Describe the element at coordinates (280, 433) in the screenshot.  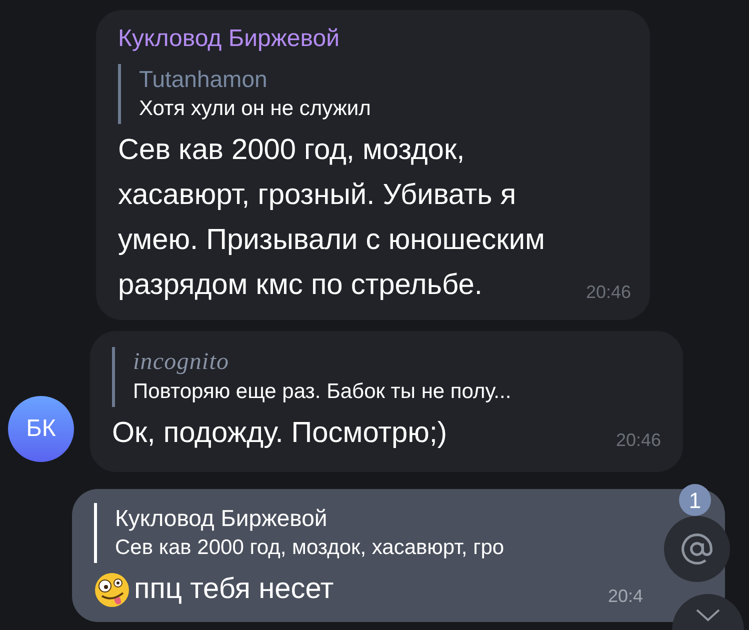
I see `message-text: Ок, подожду. Посмотрю;)` at that location.